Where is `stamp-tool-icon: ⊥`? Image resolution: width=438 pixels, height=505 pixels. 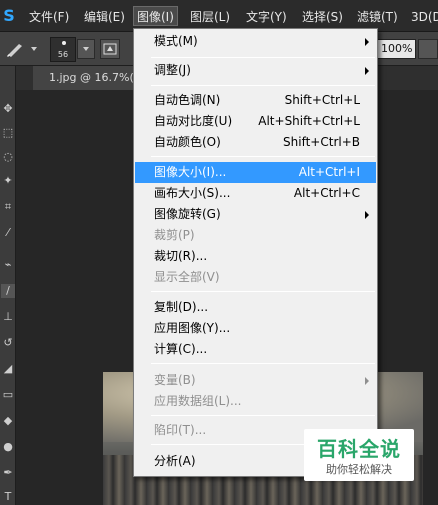 stamp-tool-icon: ⊥ is located at coordinates (8, 317).